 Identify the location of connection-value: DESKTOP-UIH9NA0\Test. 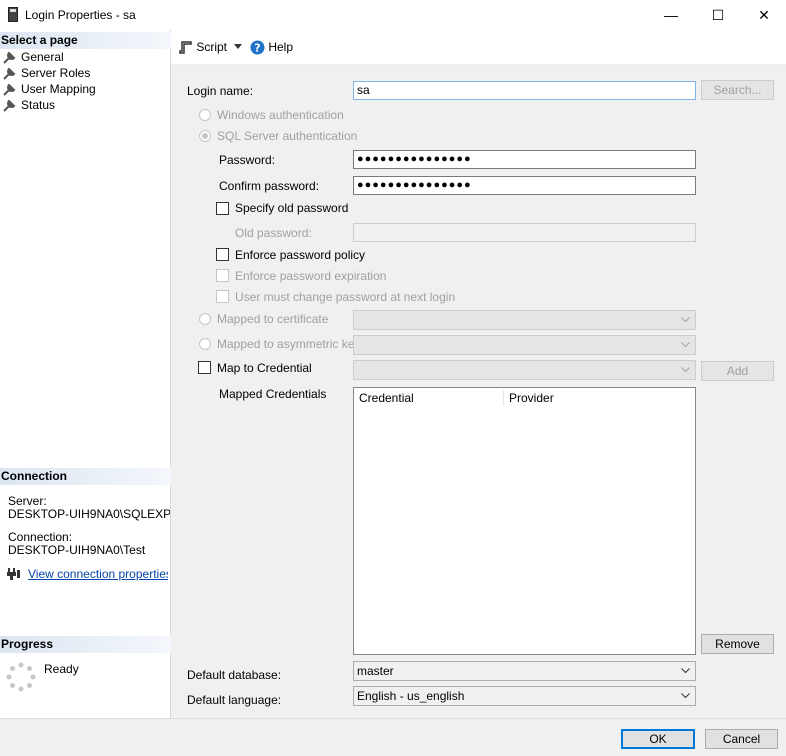
(77, 550).